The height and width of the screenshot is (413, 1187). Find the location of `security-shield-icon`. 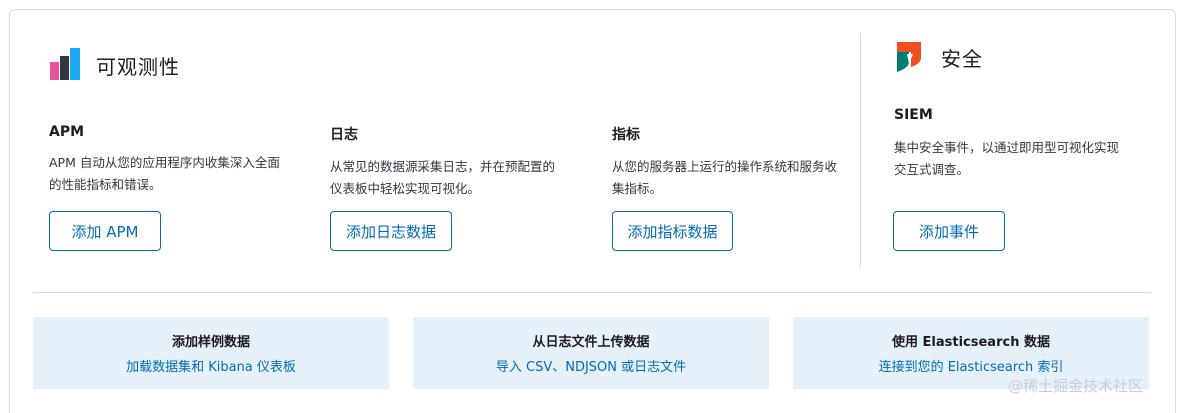

security-shield-icon is located at coordinates (909, 57).